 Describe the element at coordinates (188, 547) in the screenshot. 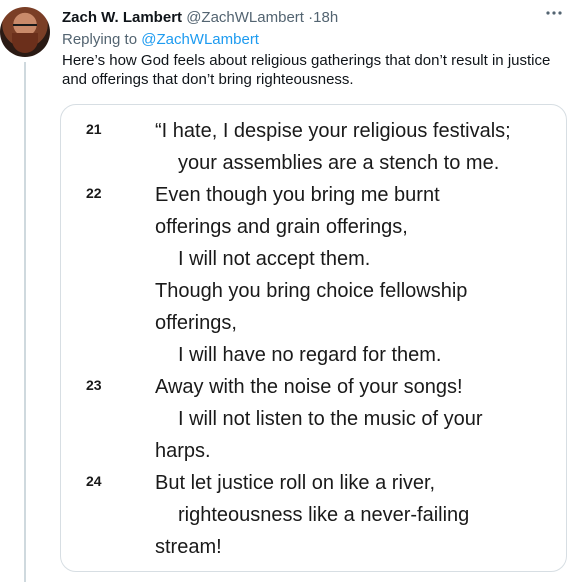

I see `verse-line: stream!` at that location.